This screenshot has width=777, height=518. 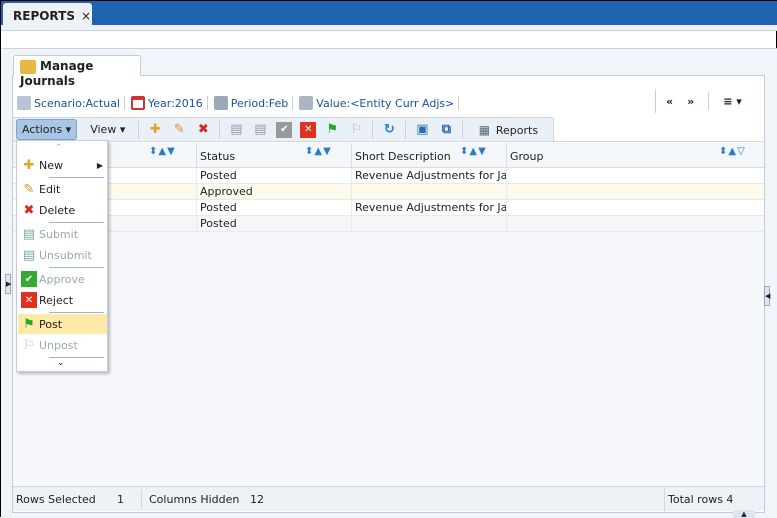 What do you see at coordinates (57, 210) in the screenshot?
I see `menu-label: Delete` at bounding box center [57, 210].